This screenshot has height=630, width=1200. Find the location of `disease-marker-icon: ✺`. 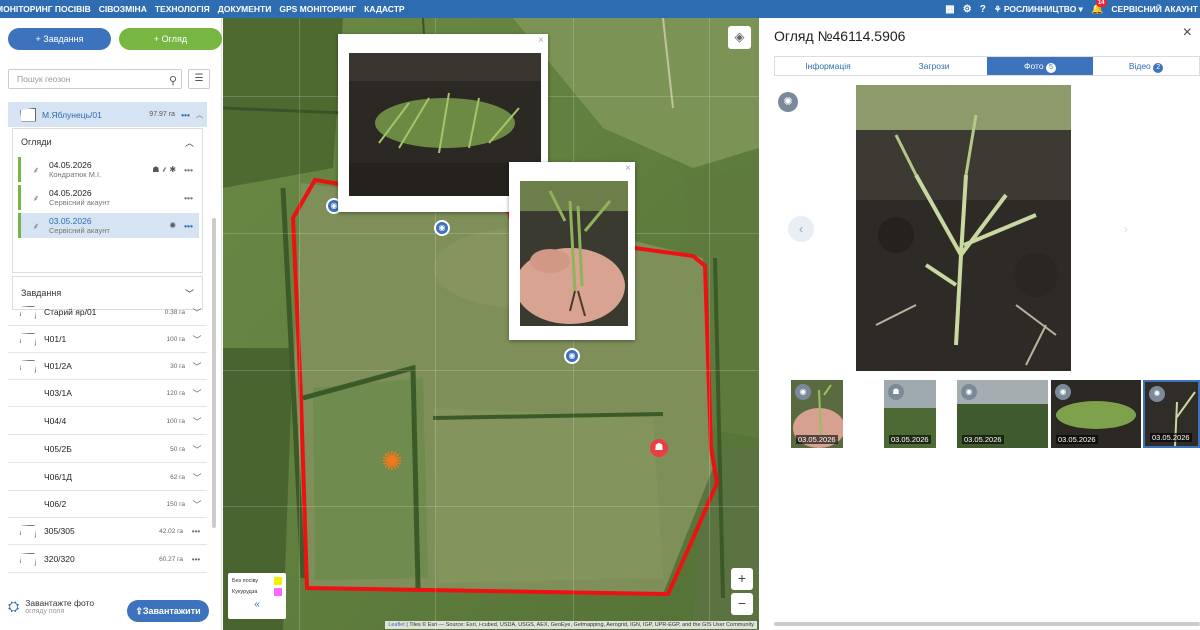

disease-marker-icon: ✺ is located at coordinates (392, 461).